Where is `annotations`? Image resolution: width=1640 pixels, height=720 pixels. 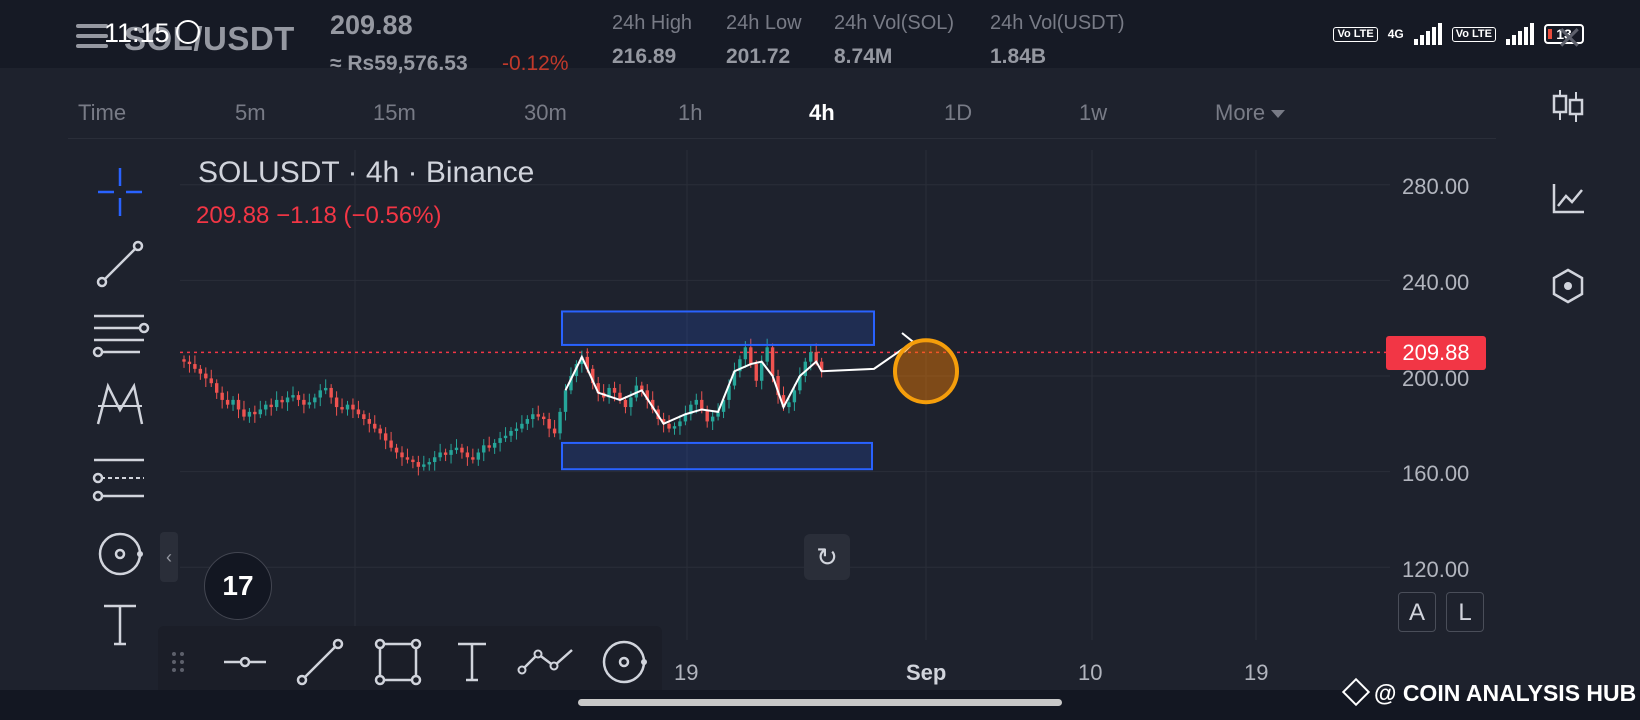 annotations is located at coordinates (760, 390).